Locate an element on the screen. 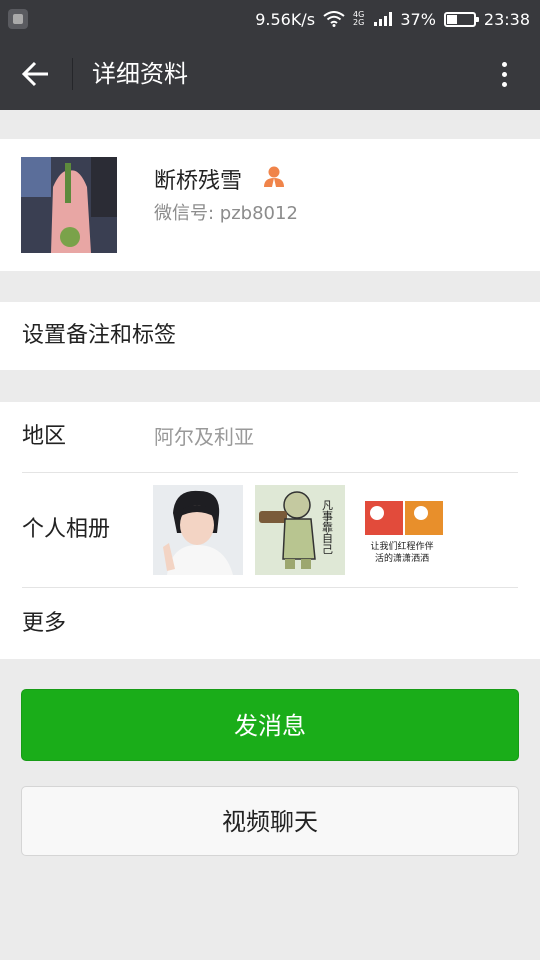  avatar is located at coordinates (69, 205).